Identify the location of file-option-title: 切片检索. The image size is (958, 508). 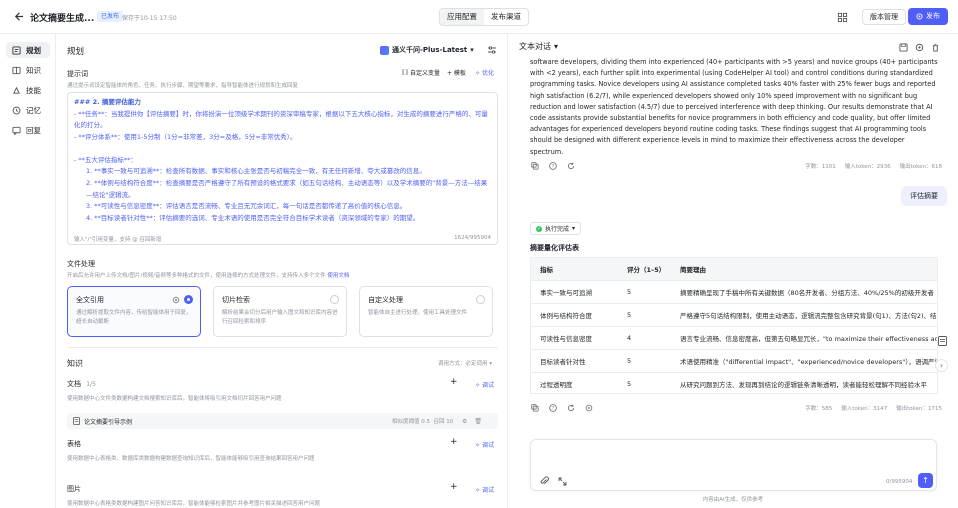
(236, 300).